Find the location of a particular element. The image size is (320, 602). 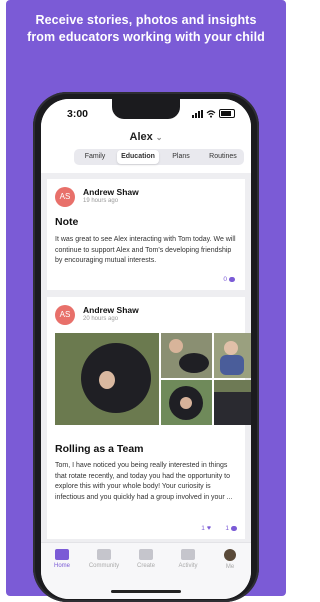

notch is located at coordinates (146, 109).